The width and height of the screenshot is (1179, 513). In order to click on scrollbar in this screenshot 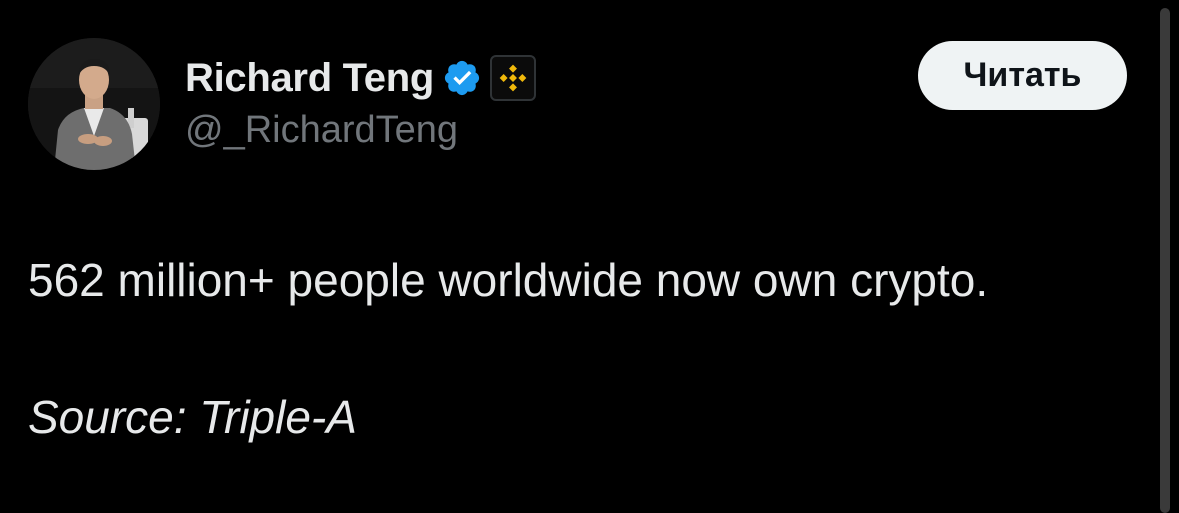, I will do `click(1165, 260)`.